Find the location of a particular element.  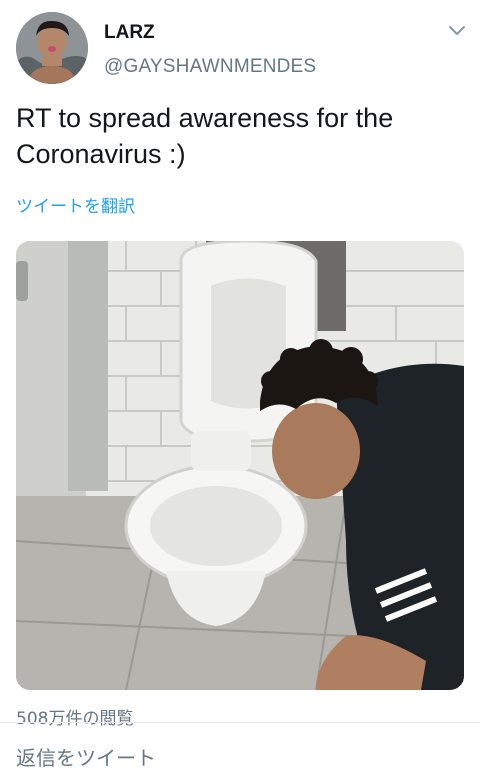

reply-input: 返信をツイート is located at coordinates (86, 756).